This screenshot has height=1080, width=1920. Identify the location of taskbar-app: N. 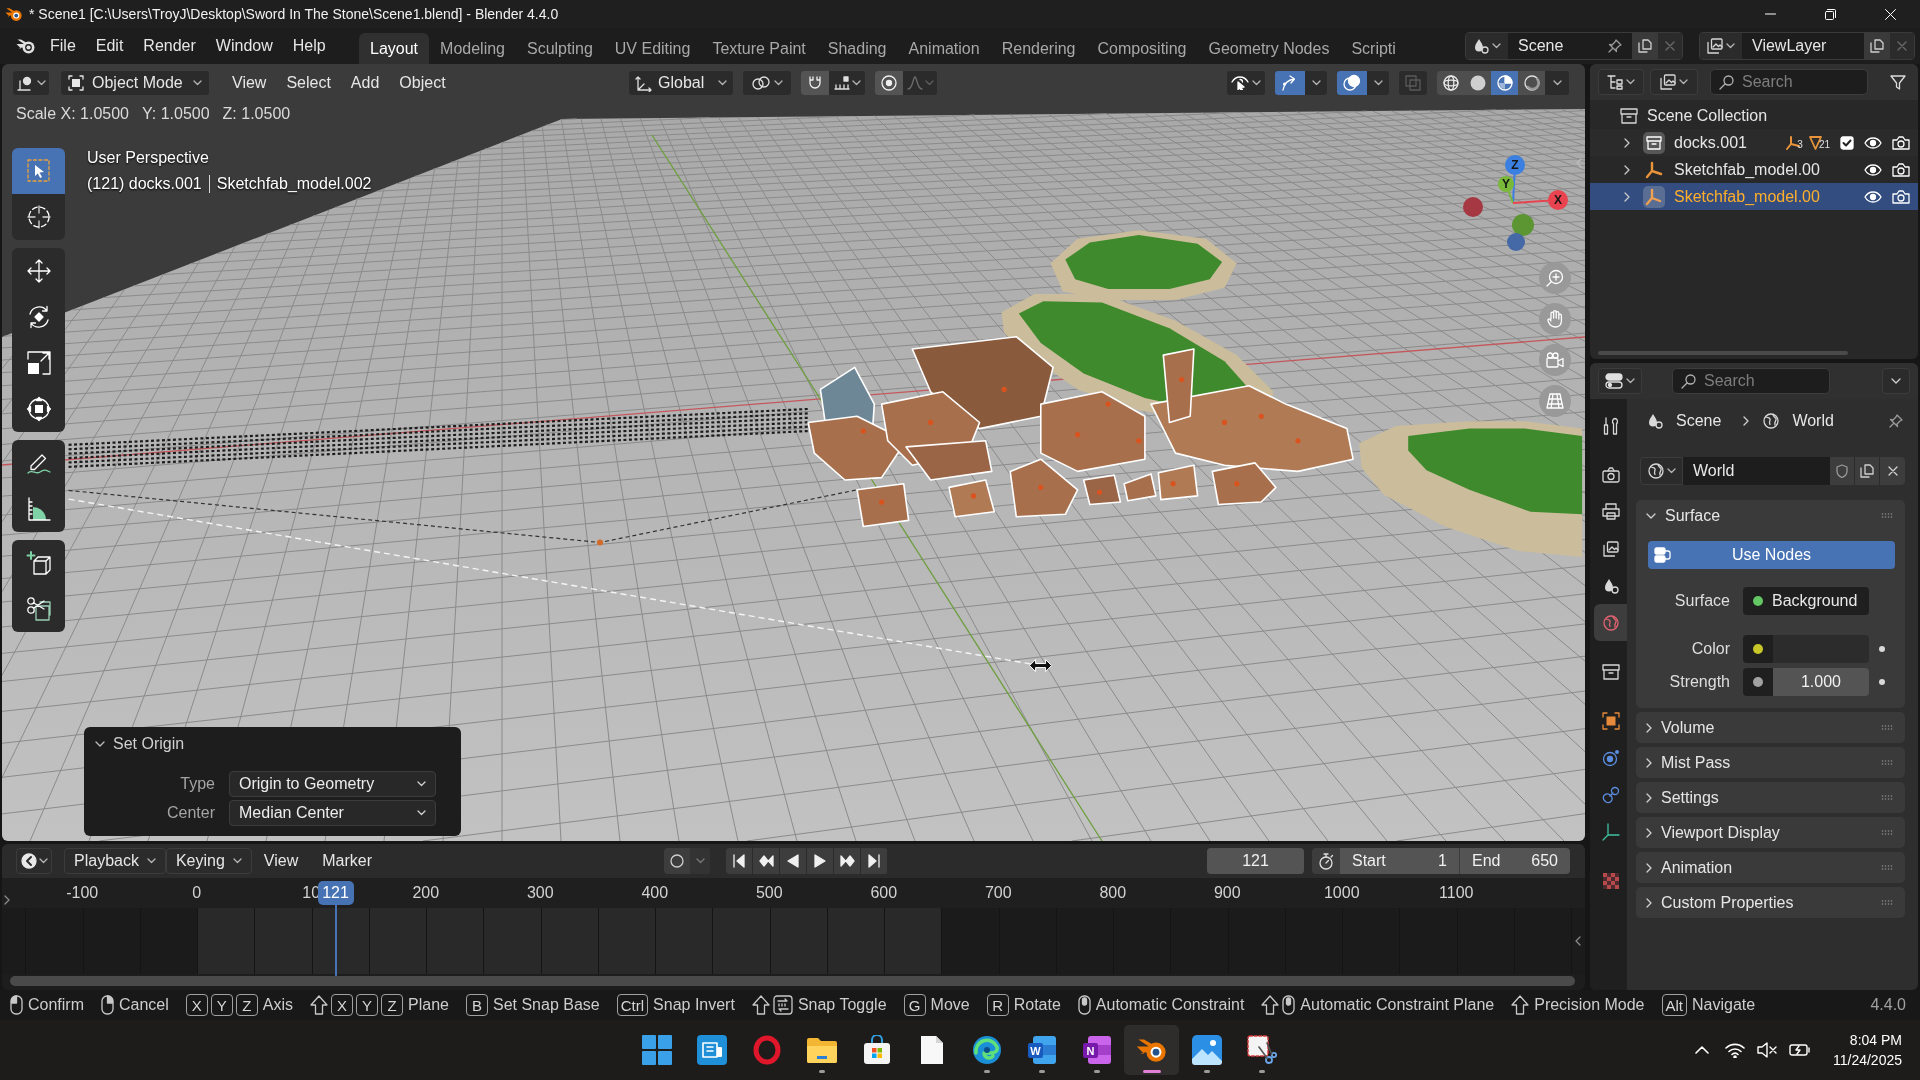
(1096, 1050).